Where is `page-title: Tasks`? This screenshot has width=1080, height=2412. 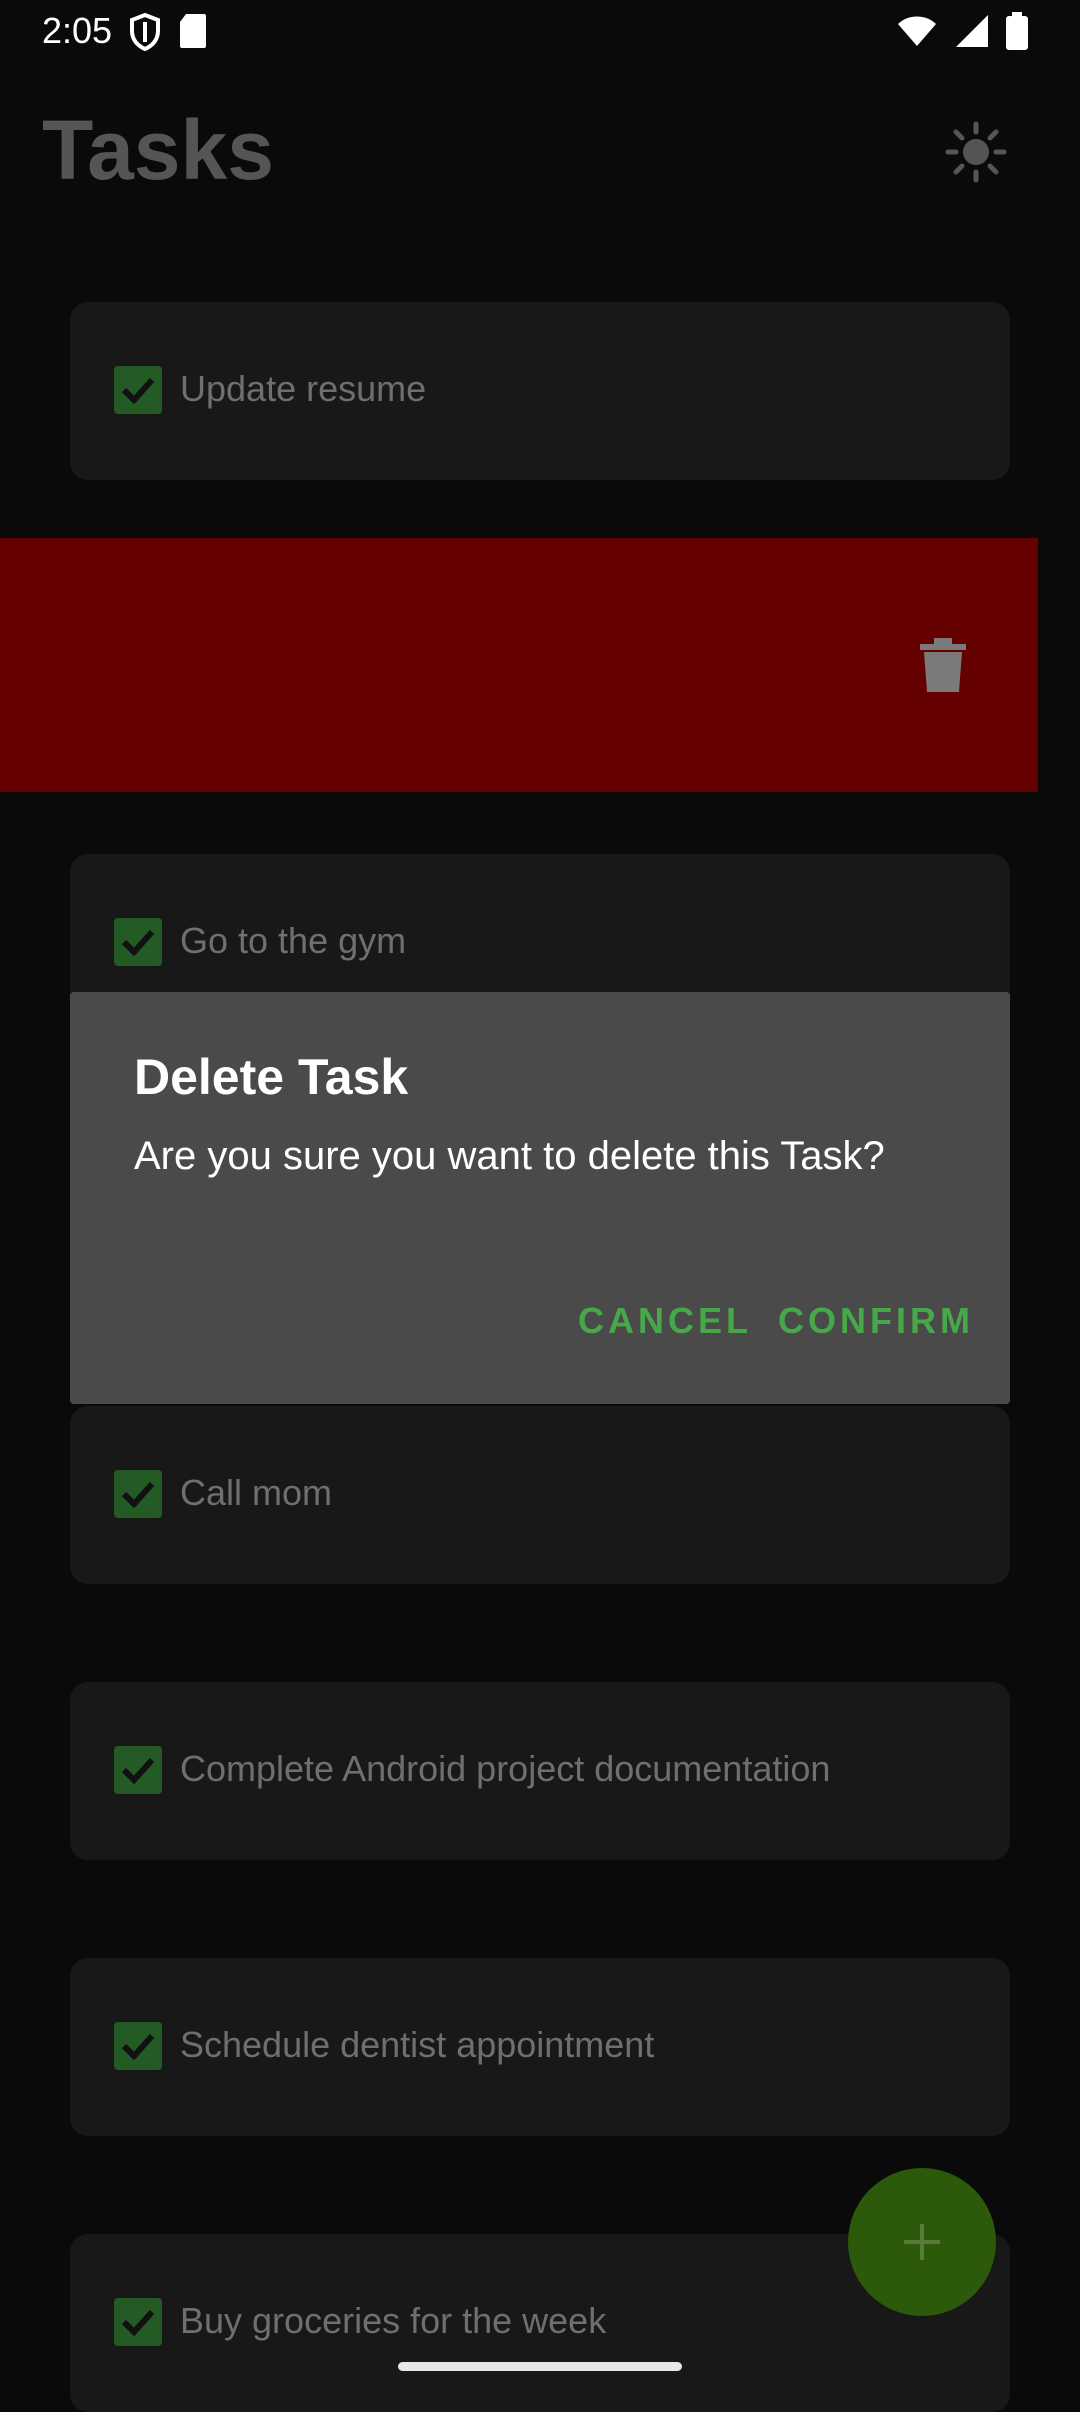
page-title: Tasks is located at coordinates (158, 150).